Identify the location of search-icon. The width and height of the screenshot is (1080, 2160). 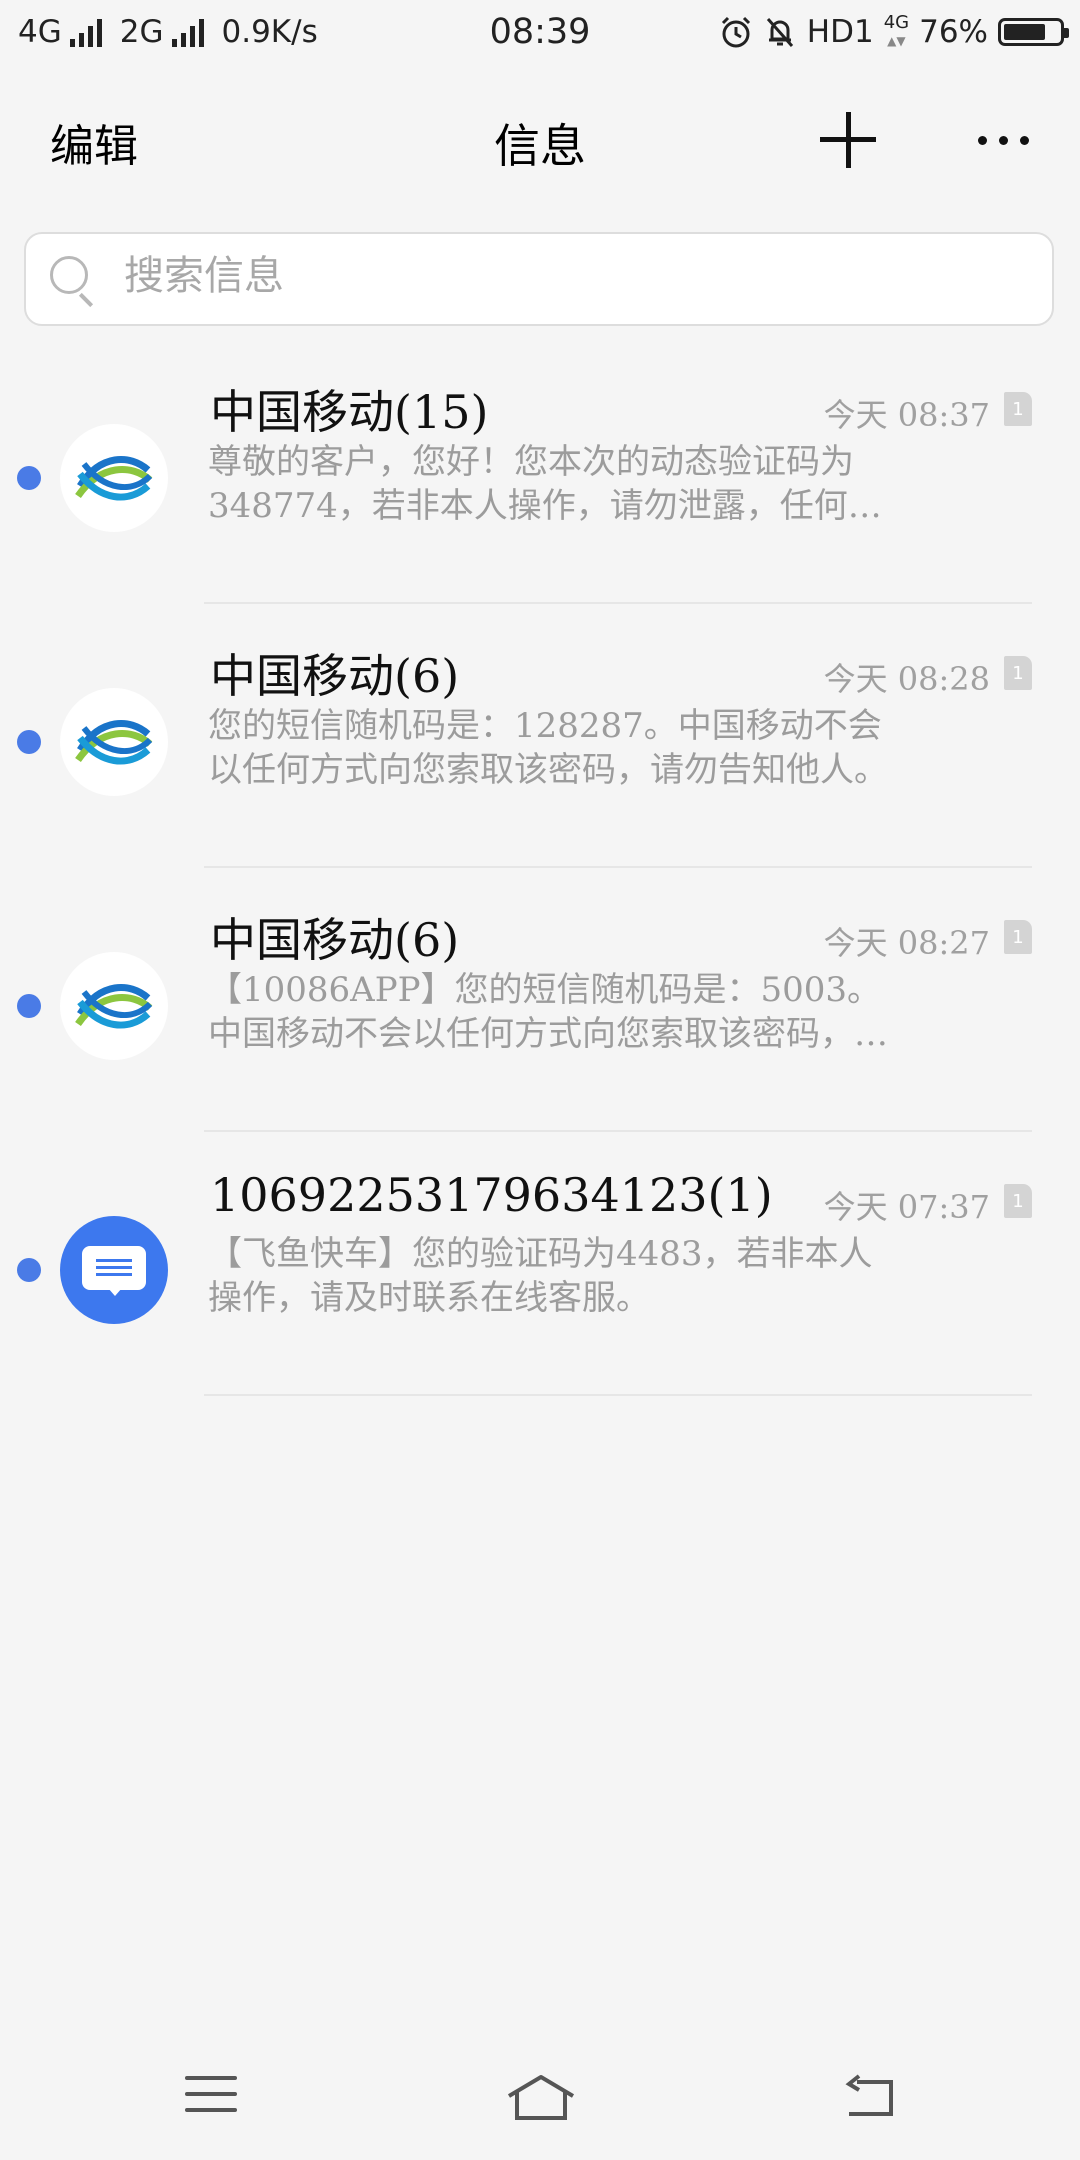
(69, 275).